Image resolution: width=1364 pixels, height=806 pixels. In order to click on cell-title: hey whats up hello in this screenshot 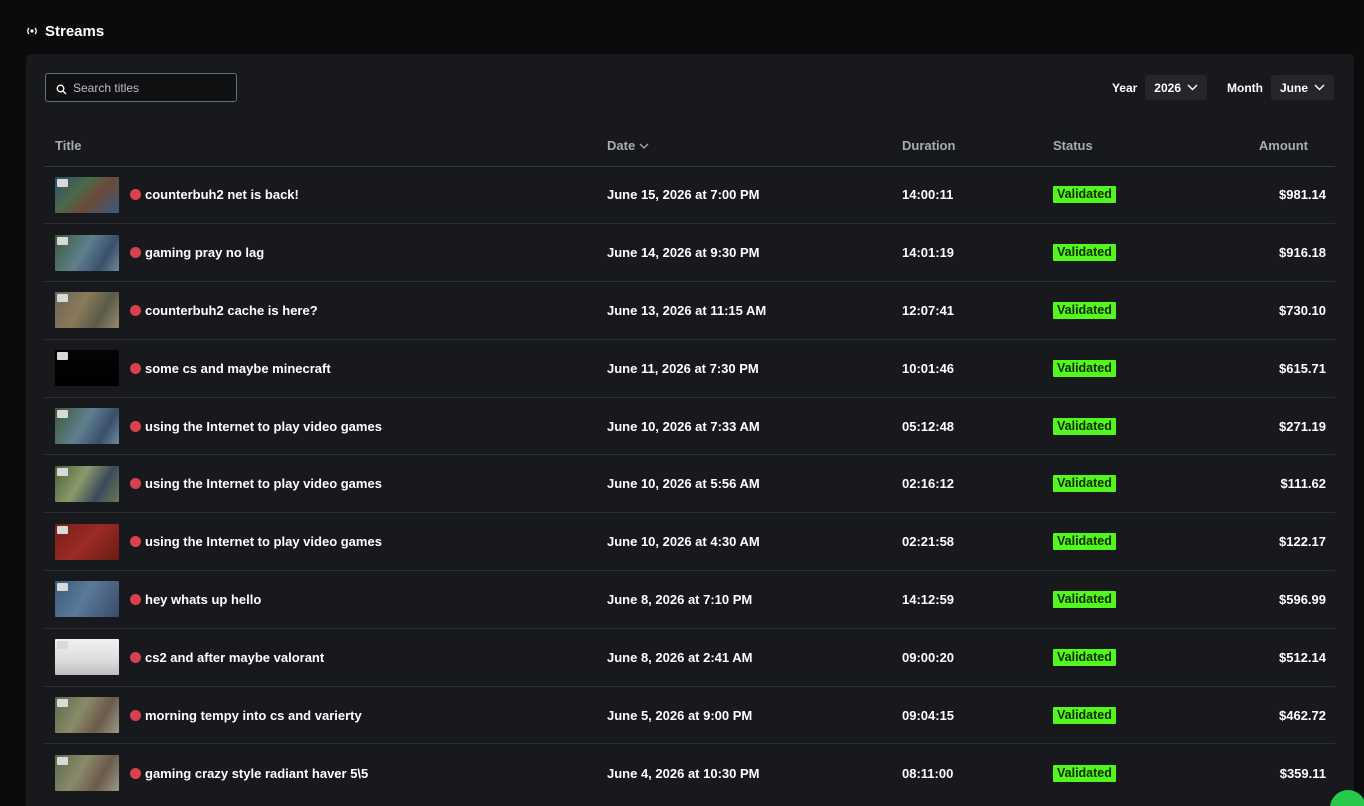, I will do `click(325, 599)`.